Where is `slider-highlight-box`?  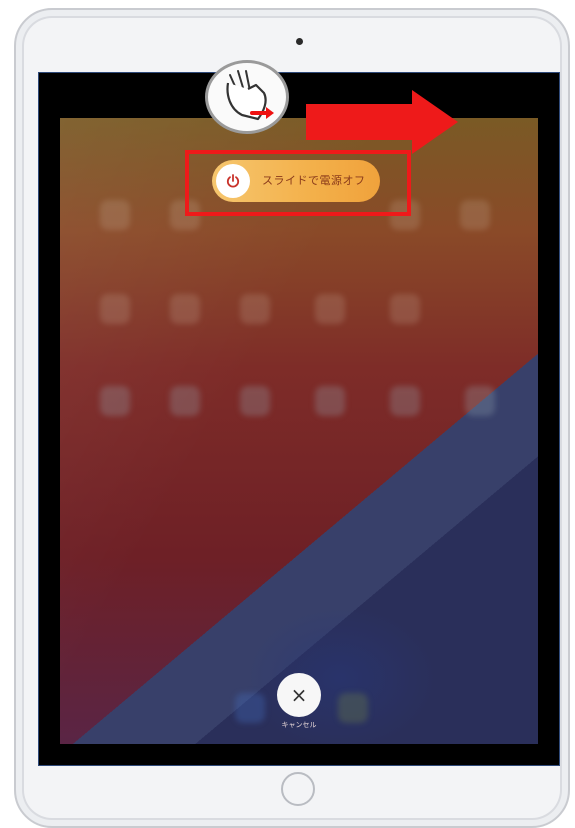 slider-highlight-box is located at coordinates (298, 183).